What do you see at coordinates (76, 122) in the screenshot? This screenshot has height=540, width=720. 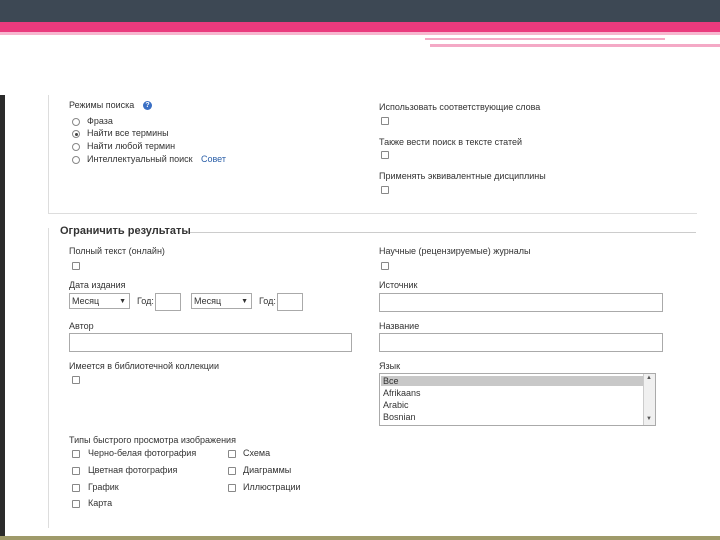 I see `radio-phrase` at bounding box center [76, 122].